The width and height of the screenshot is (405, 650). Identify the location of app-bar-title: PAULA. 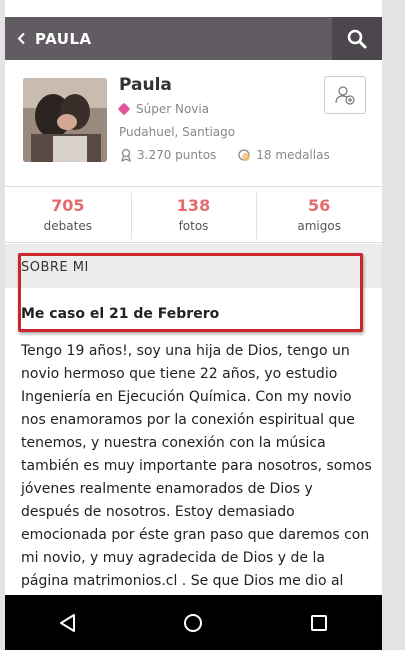
(63, 38).